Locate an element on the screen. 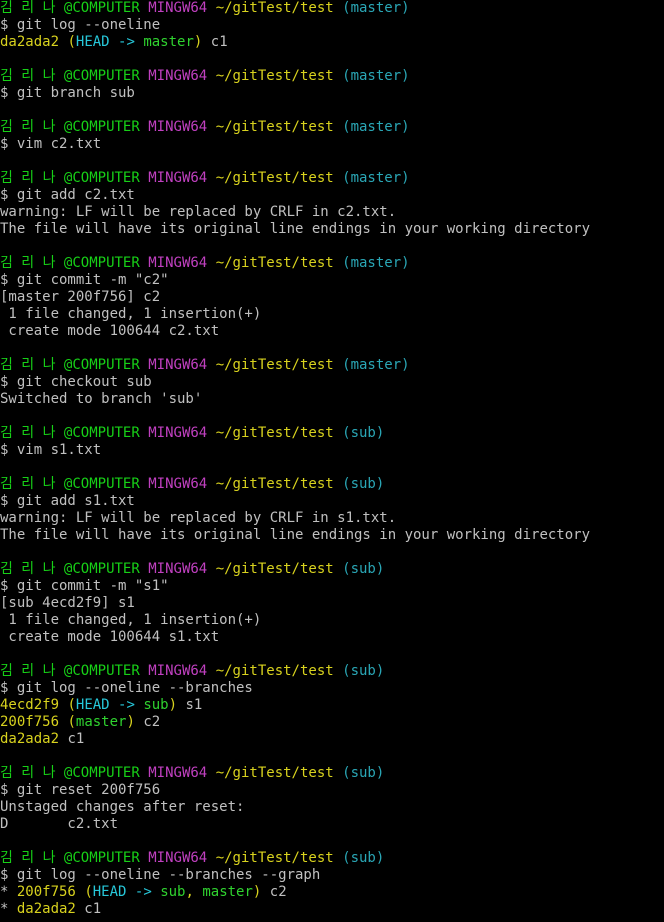 The image size is (664, 922). terminal-line: $ git branch sub is located at coordinates (332, 93).